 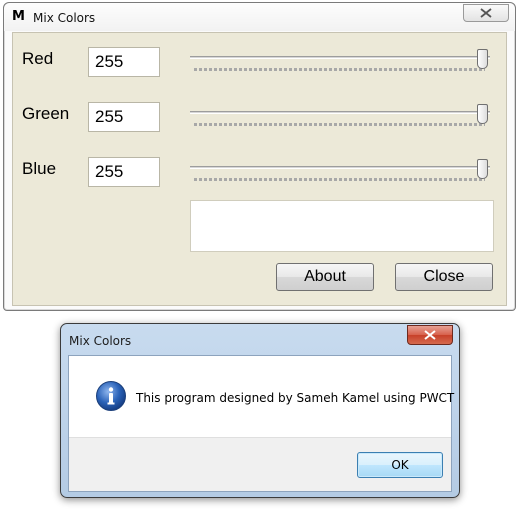 I want to click on close-button: Close, so click(x=444, y=277).